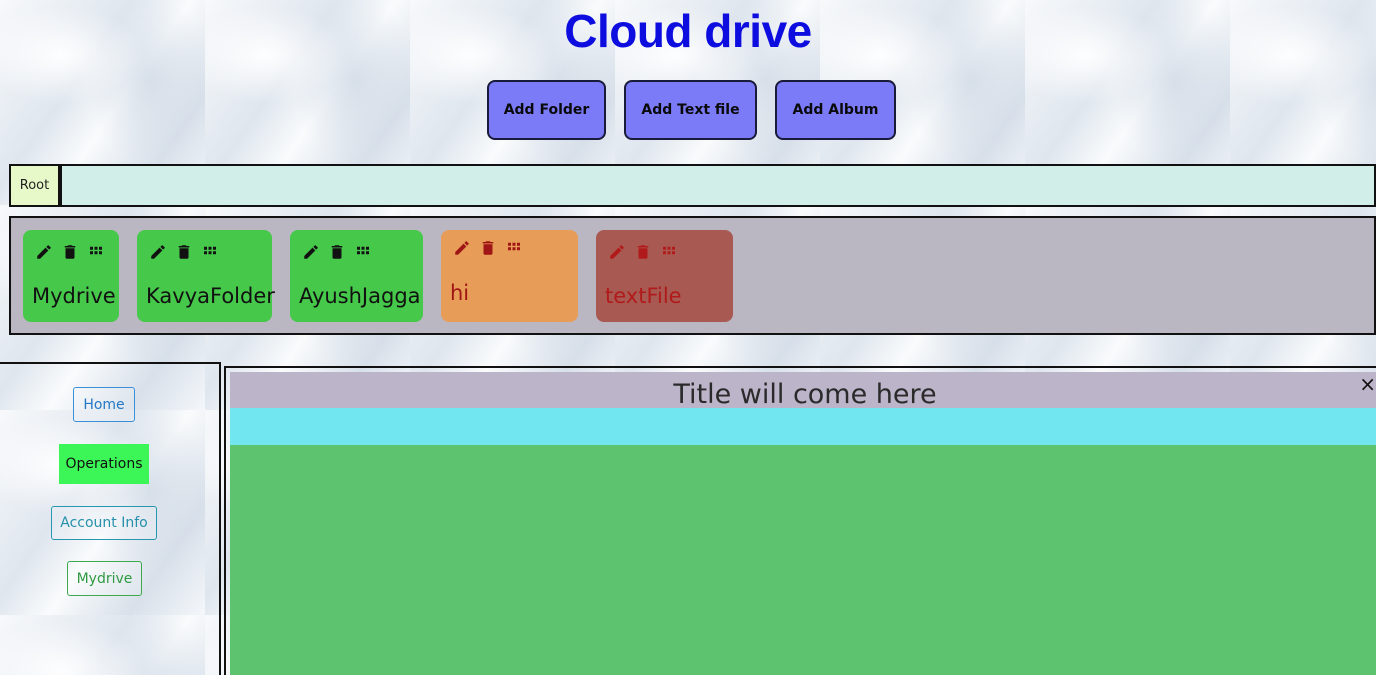 This screenshot has height=675, width=1376. What do you see at coordinates (104, 578) in the screenshot?
I see `sidebar-item-mydrive: Mydrive` at bounding box center [104, 578].